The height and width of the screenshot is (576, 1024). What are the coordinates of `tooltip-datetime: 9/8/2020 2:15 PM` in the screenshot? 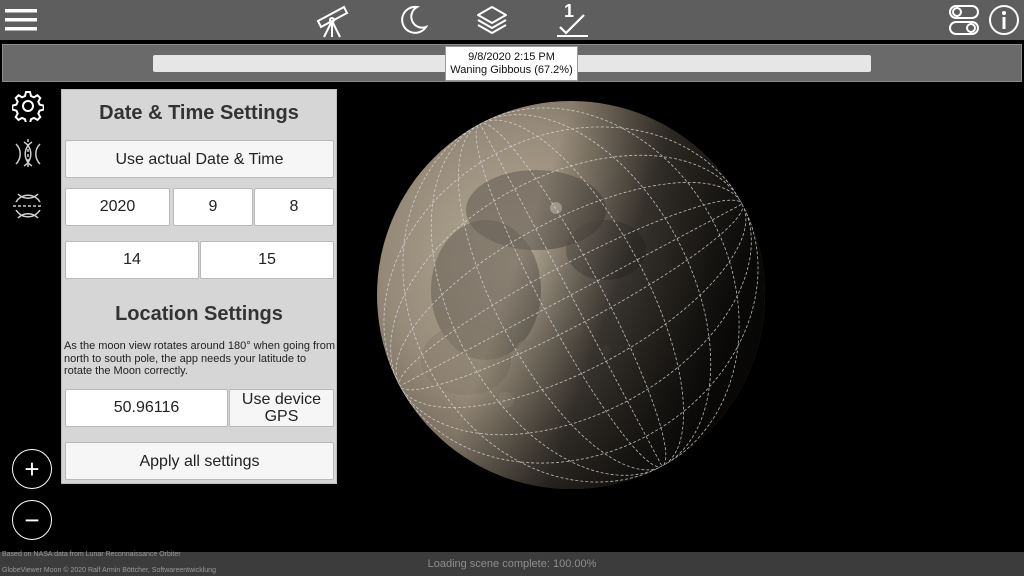 It's located at (511, 57).